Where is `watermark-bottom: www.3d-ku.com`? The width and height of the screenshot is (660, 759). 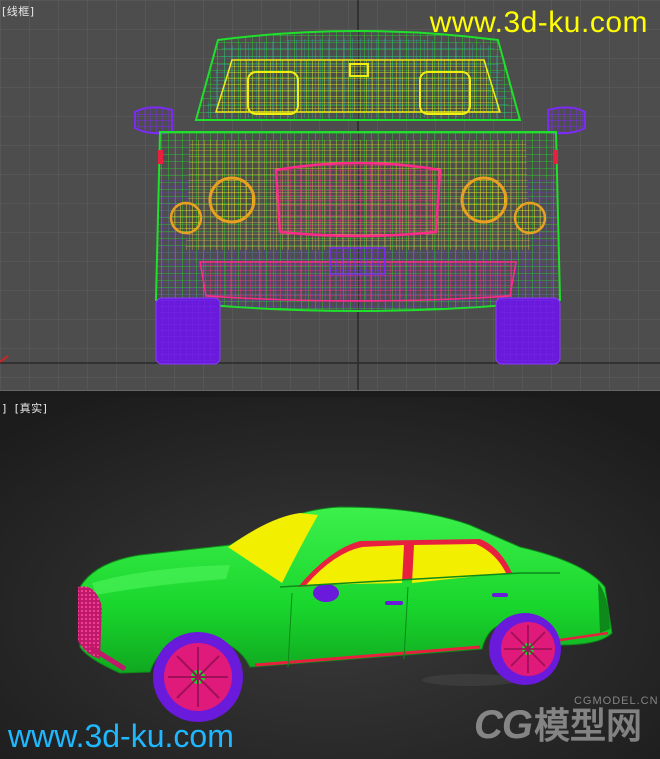 watermark-bottom: www.3d-ku.com is located at coordinates (121, 736).